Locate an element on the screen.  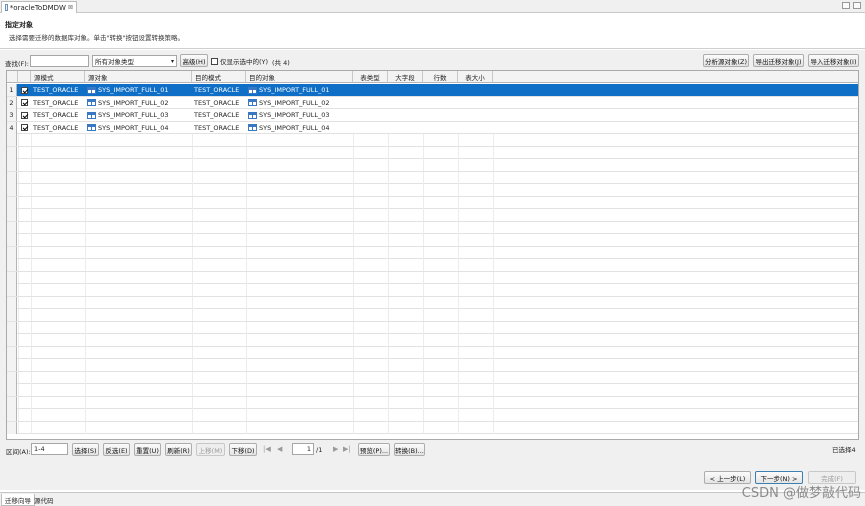
last-page-icon: ▶| is located at coordinates (347, 449).